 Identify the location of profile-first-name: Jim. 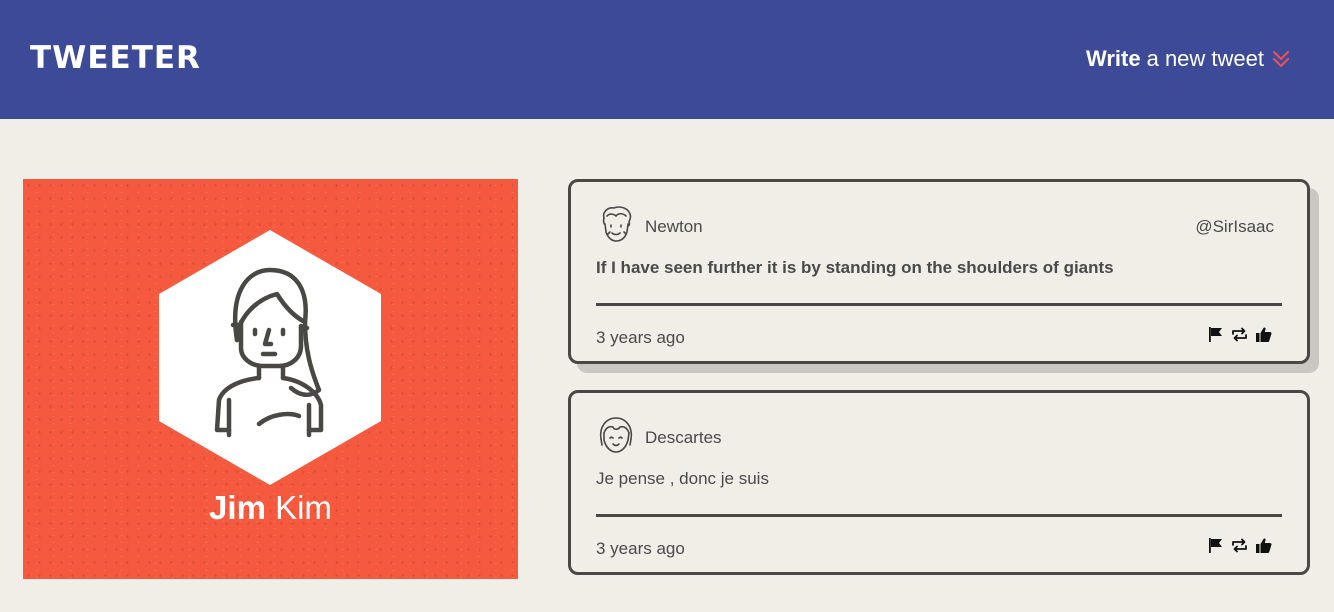
(237, 507).